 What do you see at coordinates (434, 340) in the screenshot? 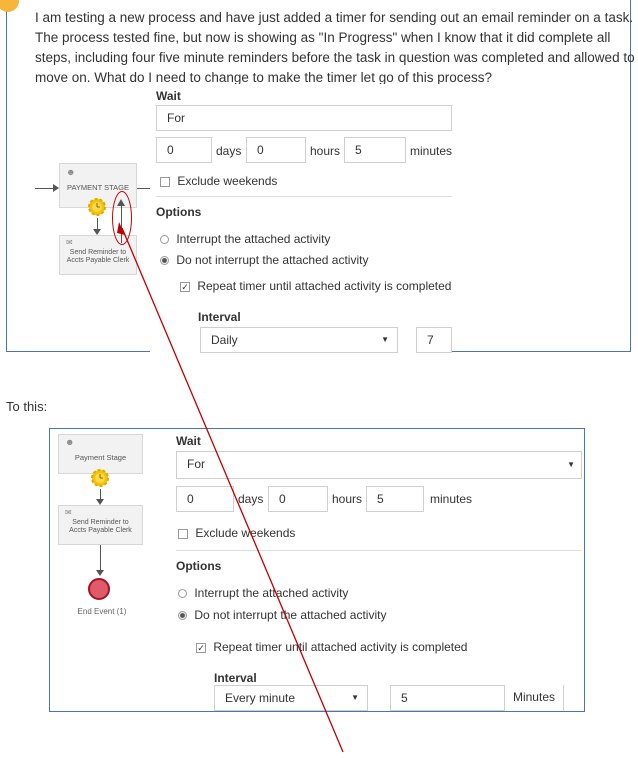
I see `interval-number-input: 7` at bounding box center [434, 340].